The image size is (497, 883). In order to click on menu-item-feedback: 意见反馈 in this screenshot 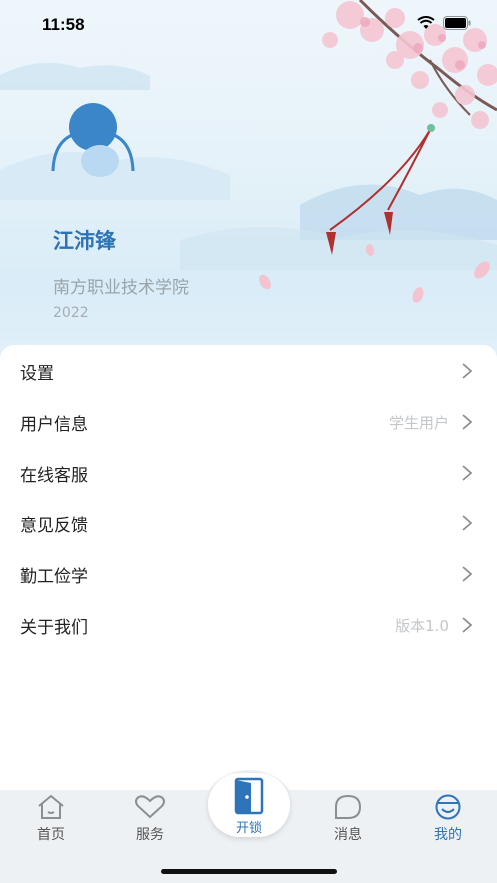, I will do `click(248, 523)`.